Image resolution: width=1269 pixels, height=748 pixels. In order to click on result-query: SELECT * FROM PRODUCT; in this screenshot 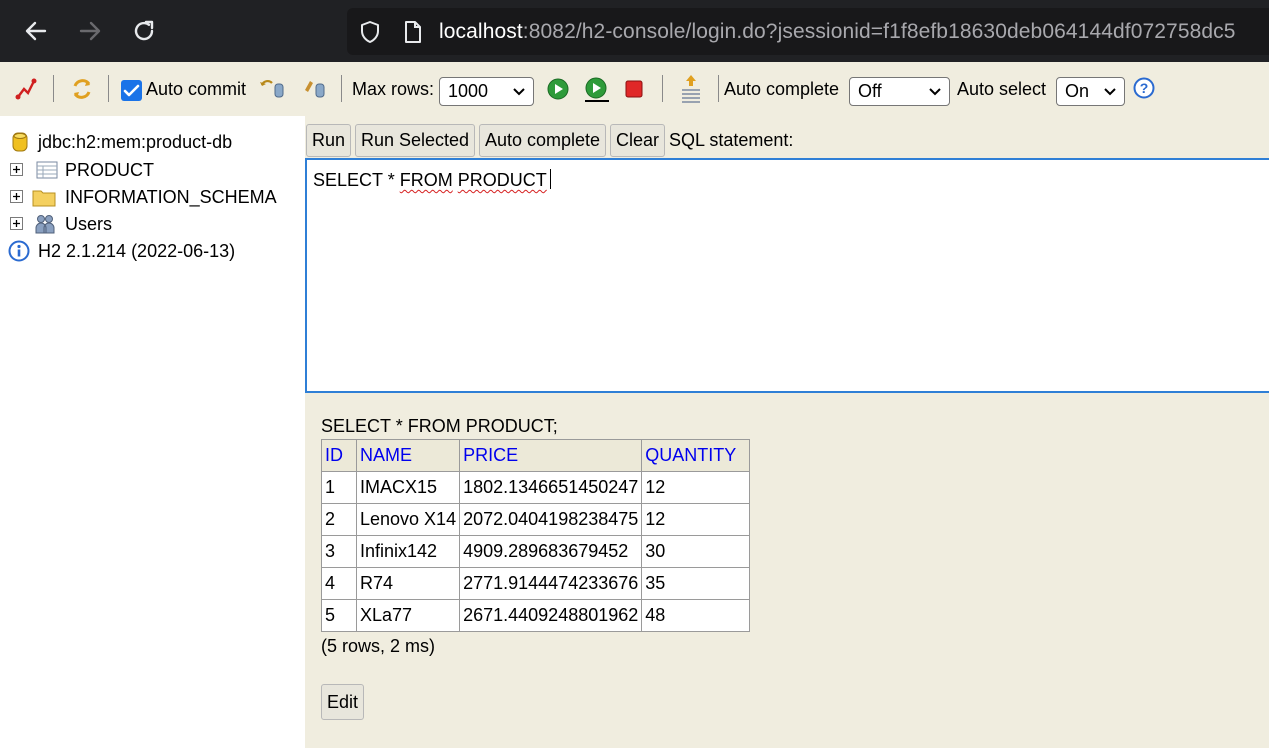, I will do `click(439, 426)`.